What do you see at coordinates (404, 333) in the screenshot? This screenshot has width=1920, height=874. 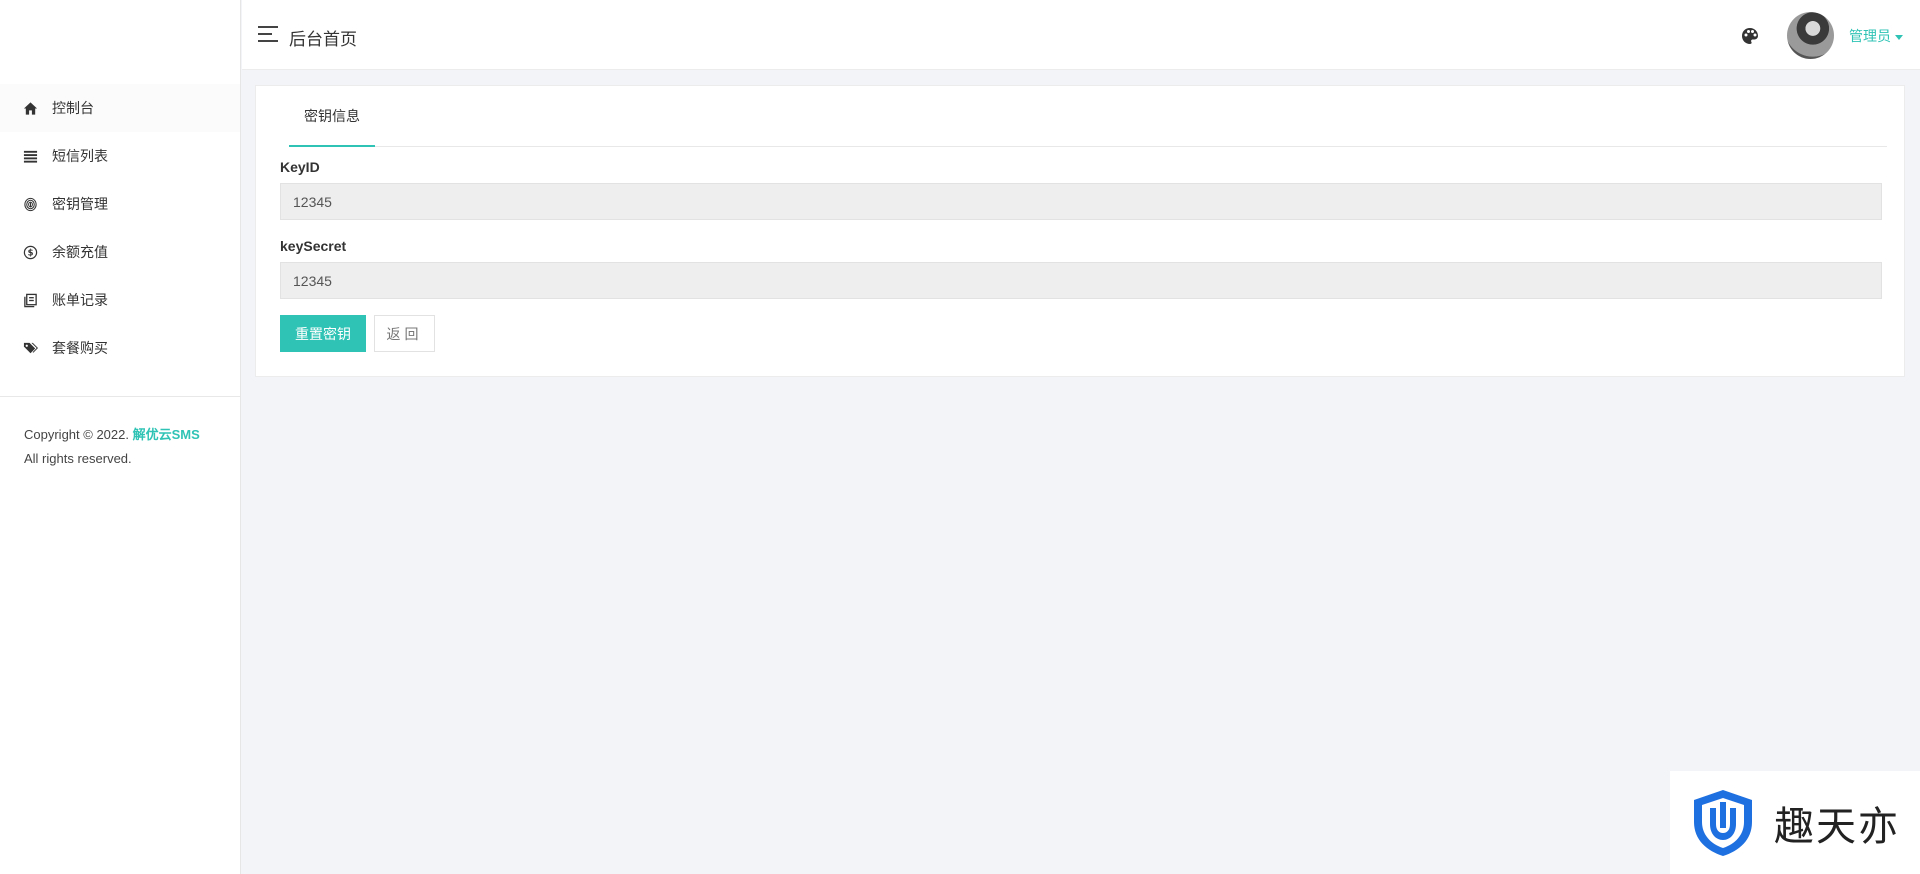 I see `back-button: 返回` at bounding box center [404, 333].